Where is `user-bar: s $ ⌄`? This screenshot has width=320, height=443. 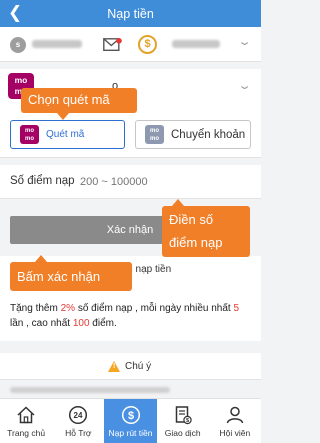 user-bar: s $ ⌄ is located at coordinates (130, 44).